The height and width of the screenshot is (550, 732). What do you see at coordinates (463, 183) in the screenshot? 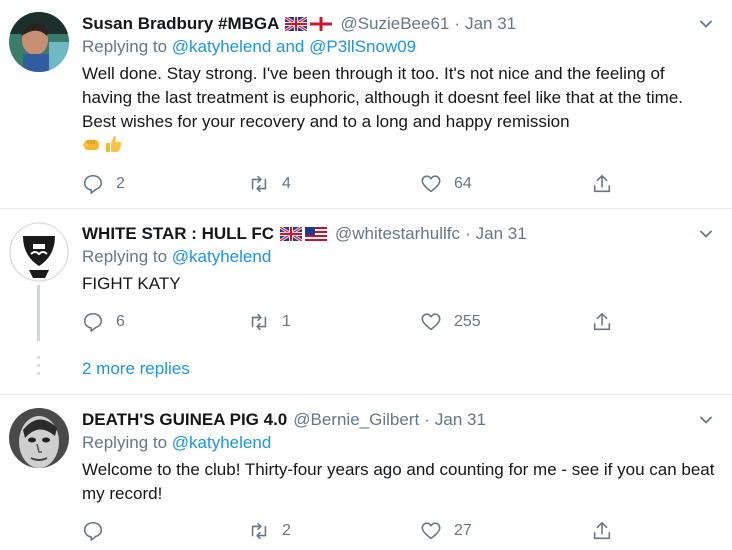
I see `like-count: 64` at bounding box center [463, 183].